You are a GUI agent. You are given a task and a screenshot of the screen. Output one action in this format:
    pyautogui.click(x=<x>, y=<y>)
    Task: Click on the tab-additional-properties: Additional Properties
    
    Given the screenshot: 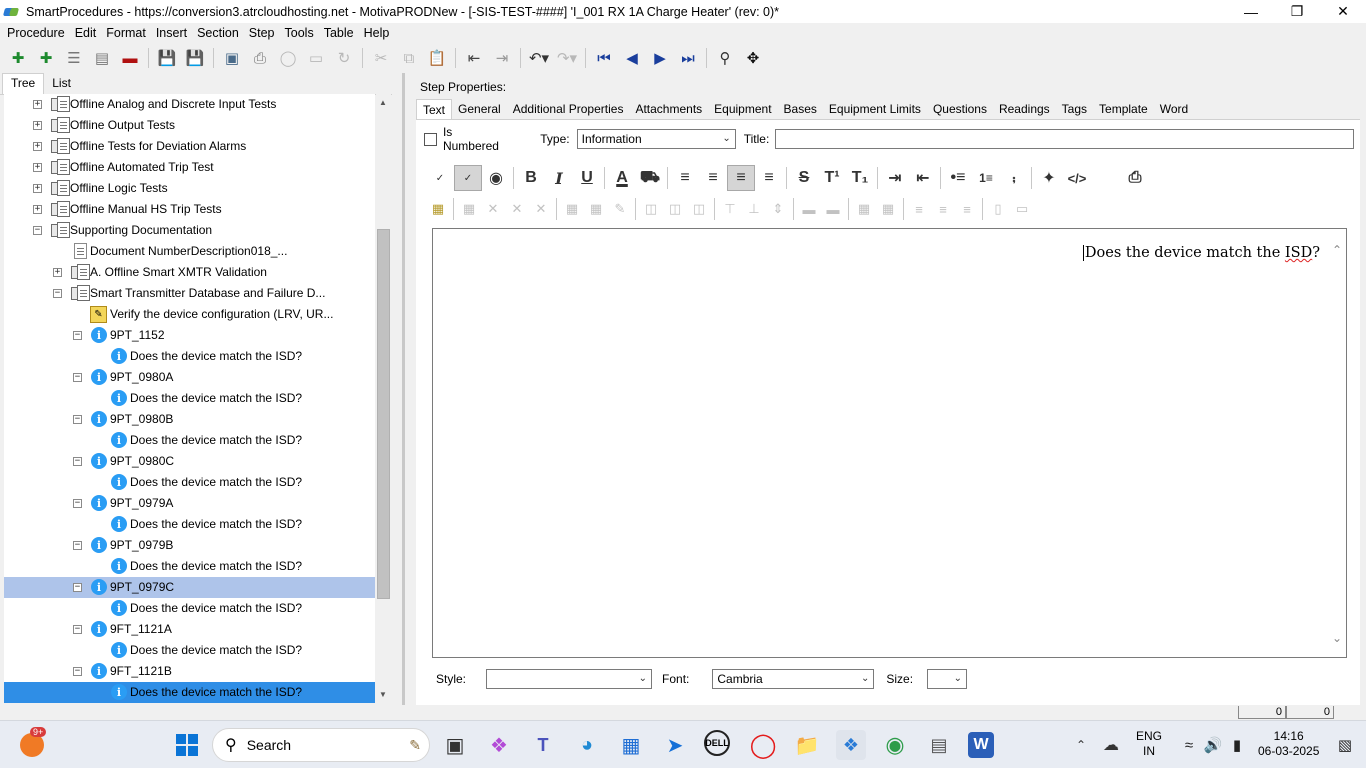 What is the action you would take?
    pyautogui.click(x=568, y=109)
    